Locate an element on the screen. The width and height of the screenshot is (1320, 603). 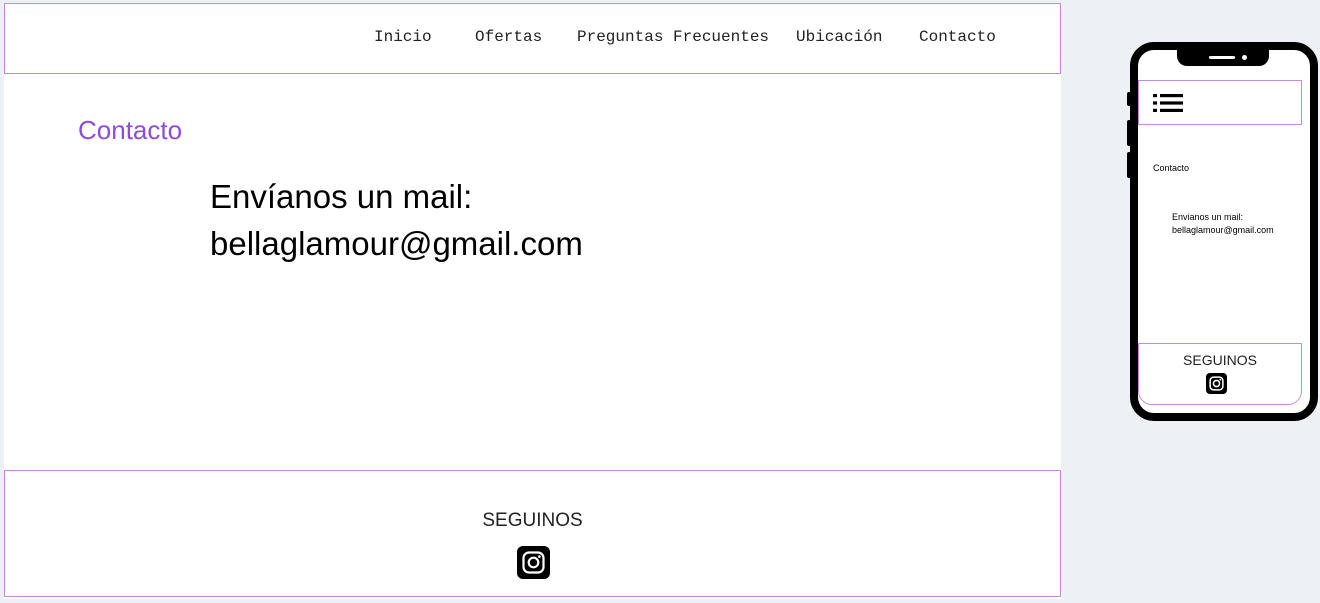
phone-navigation is located at coordinates (1220, 102).